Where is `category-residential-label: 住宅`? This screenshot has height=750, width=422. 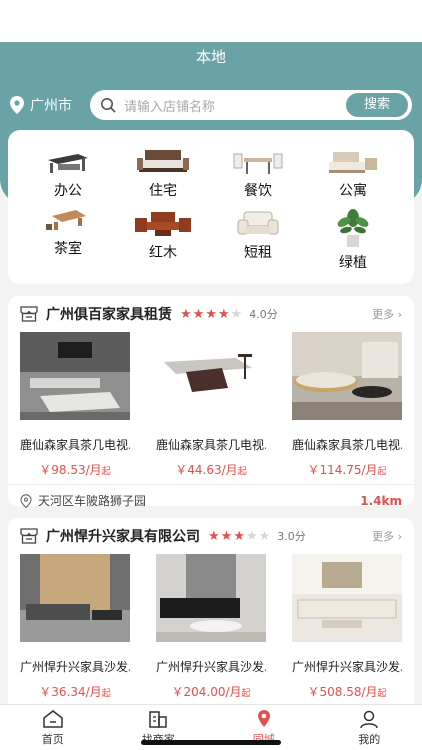 category-residential-label: 住宅 is located at coordinates (163, 191).